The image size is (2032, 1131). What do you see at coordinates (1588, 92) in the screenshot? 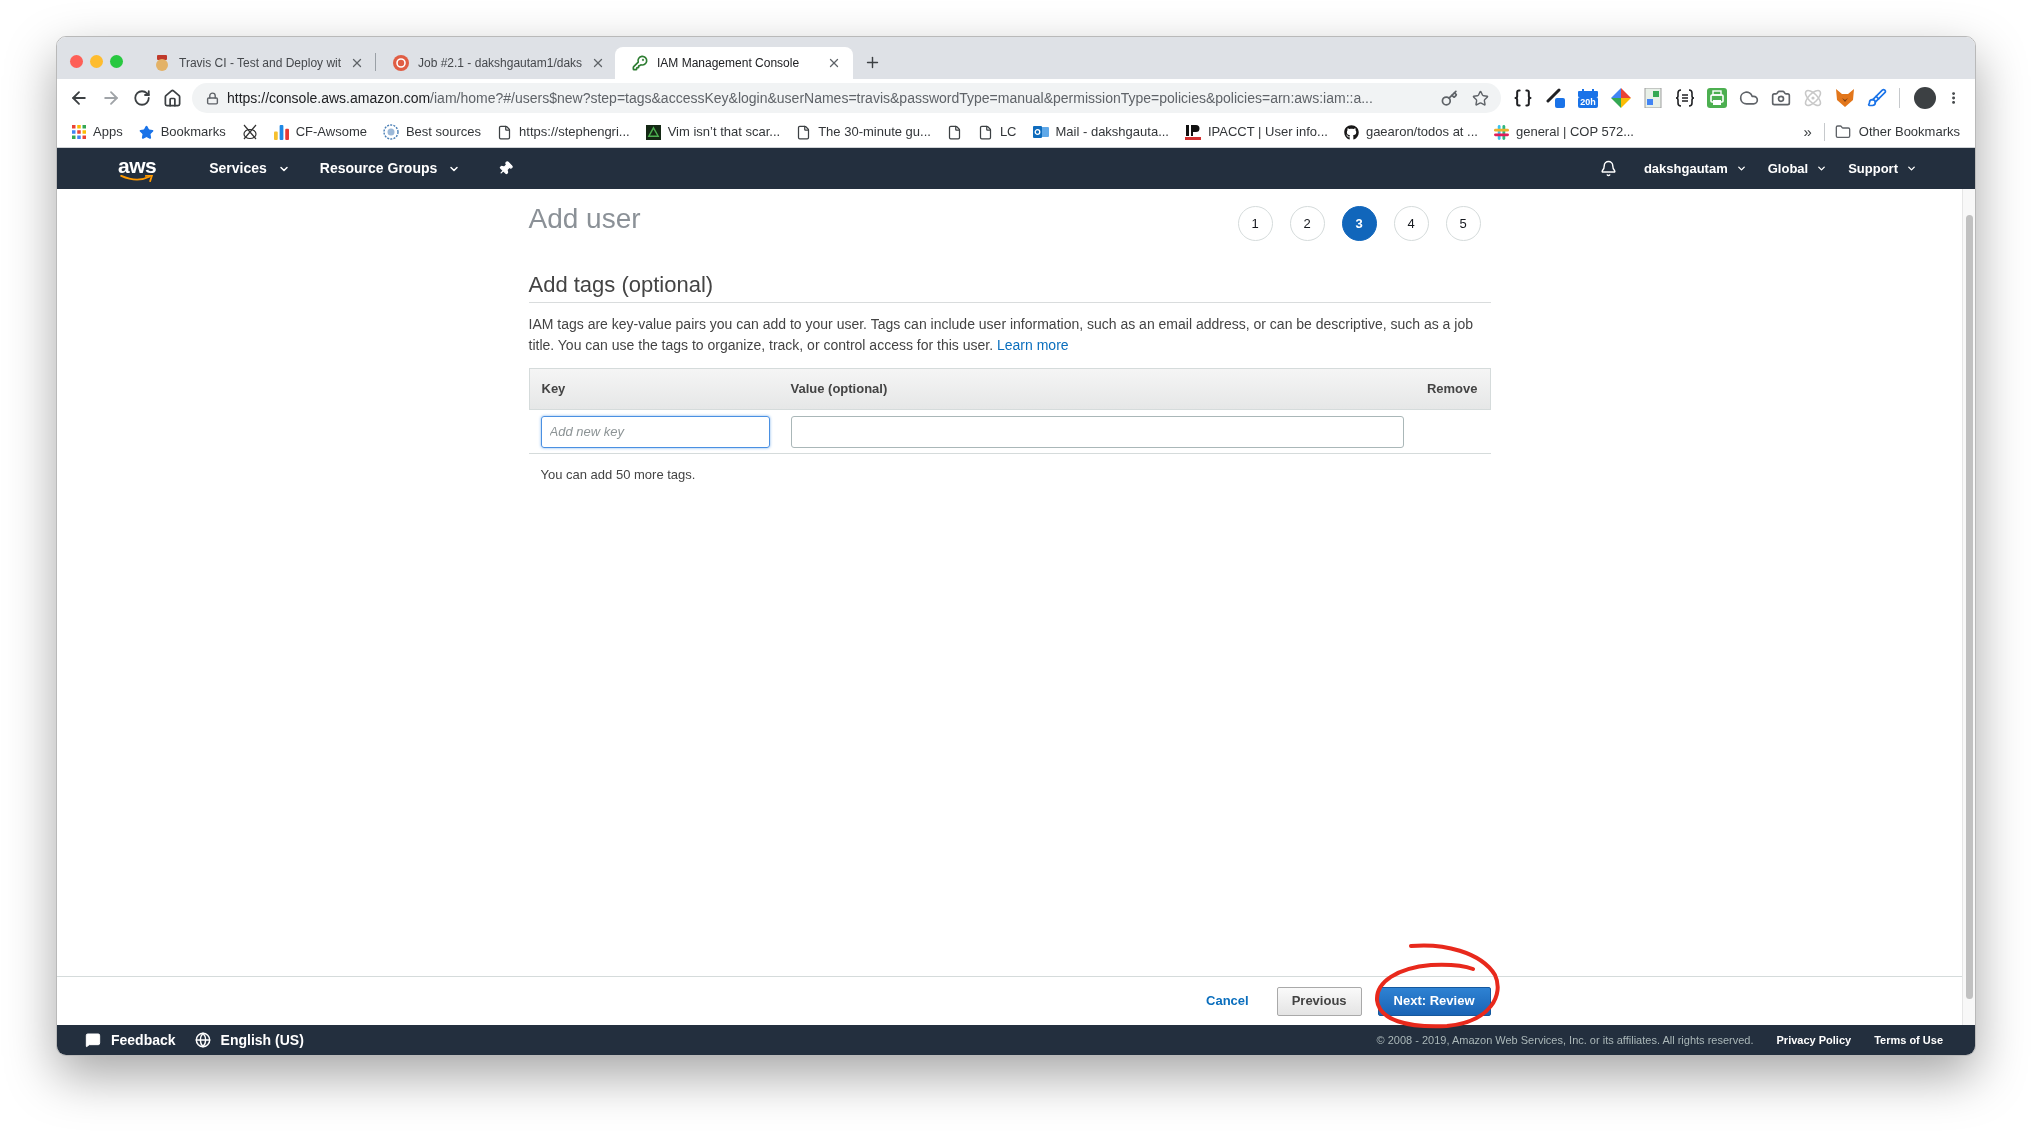
I see `calendar-icon` at bounding box center [1588, 92].